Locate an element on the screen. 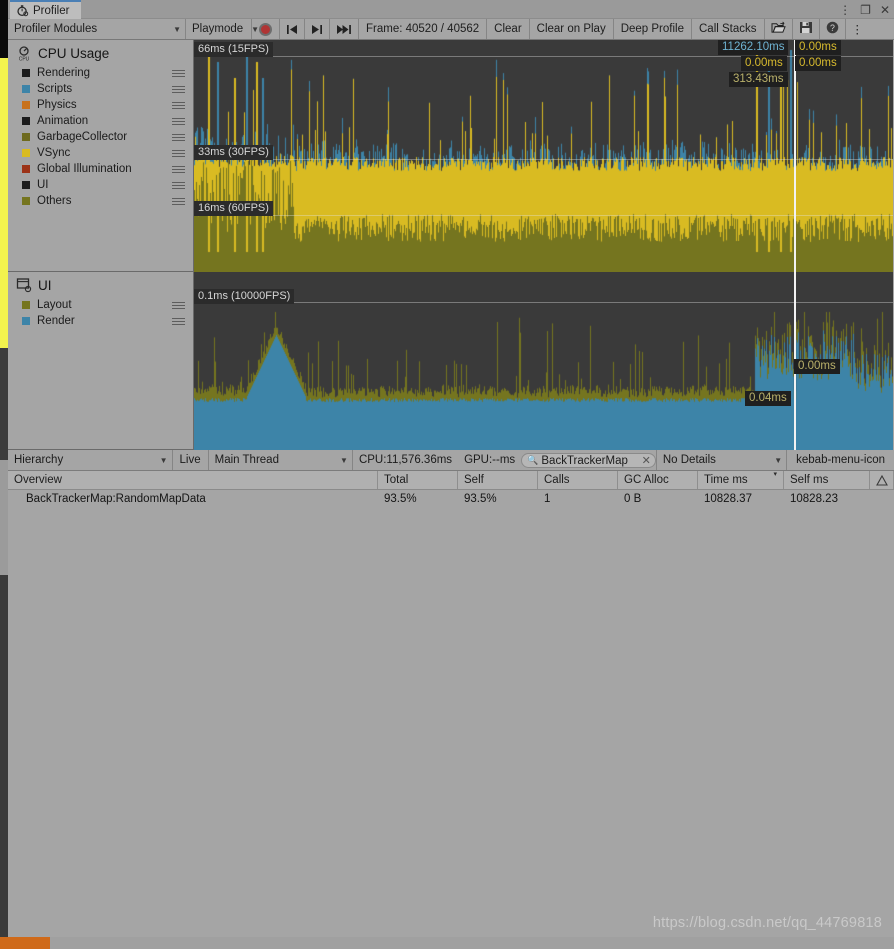  legend-item-ui: UI is located at coordinates (100, 185).